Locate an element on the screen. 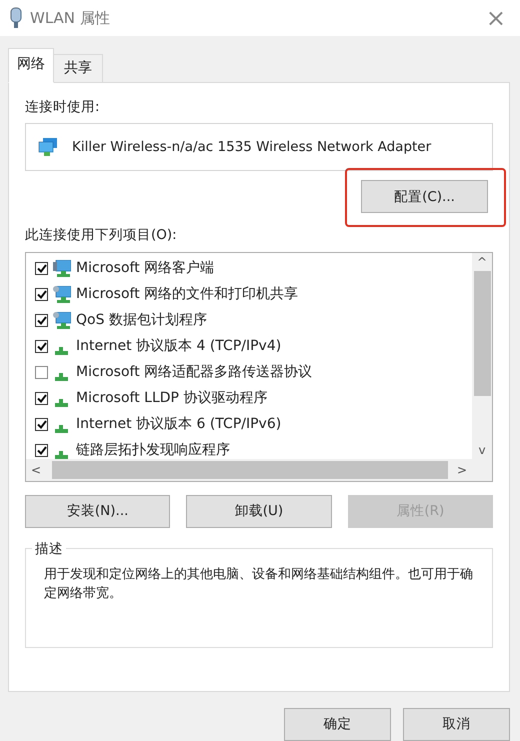 The height and width of the screenshot is (741, 520). tab: 网络 is located at coordinates (31, 65).